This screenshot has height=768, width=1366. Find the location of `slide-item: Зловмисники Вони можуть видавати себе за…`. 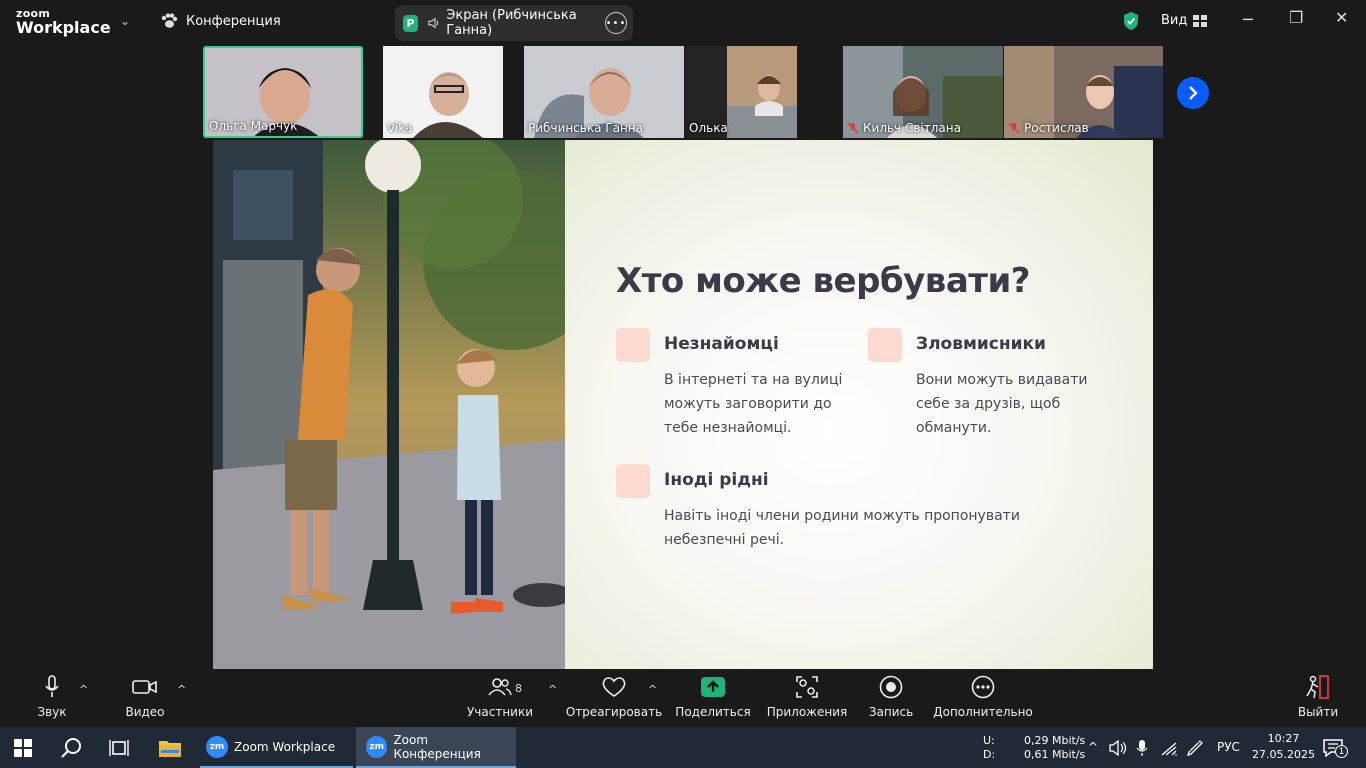

slide-item: Зловмисники Вони можуть видавати себе за… is located at coordinates (988, 383).